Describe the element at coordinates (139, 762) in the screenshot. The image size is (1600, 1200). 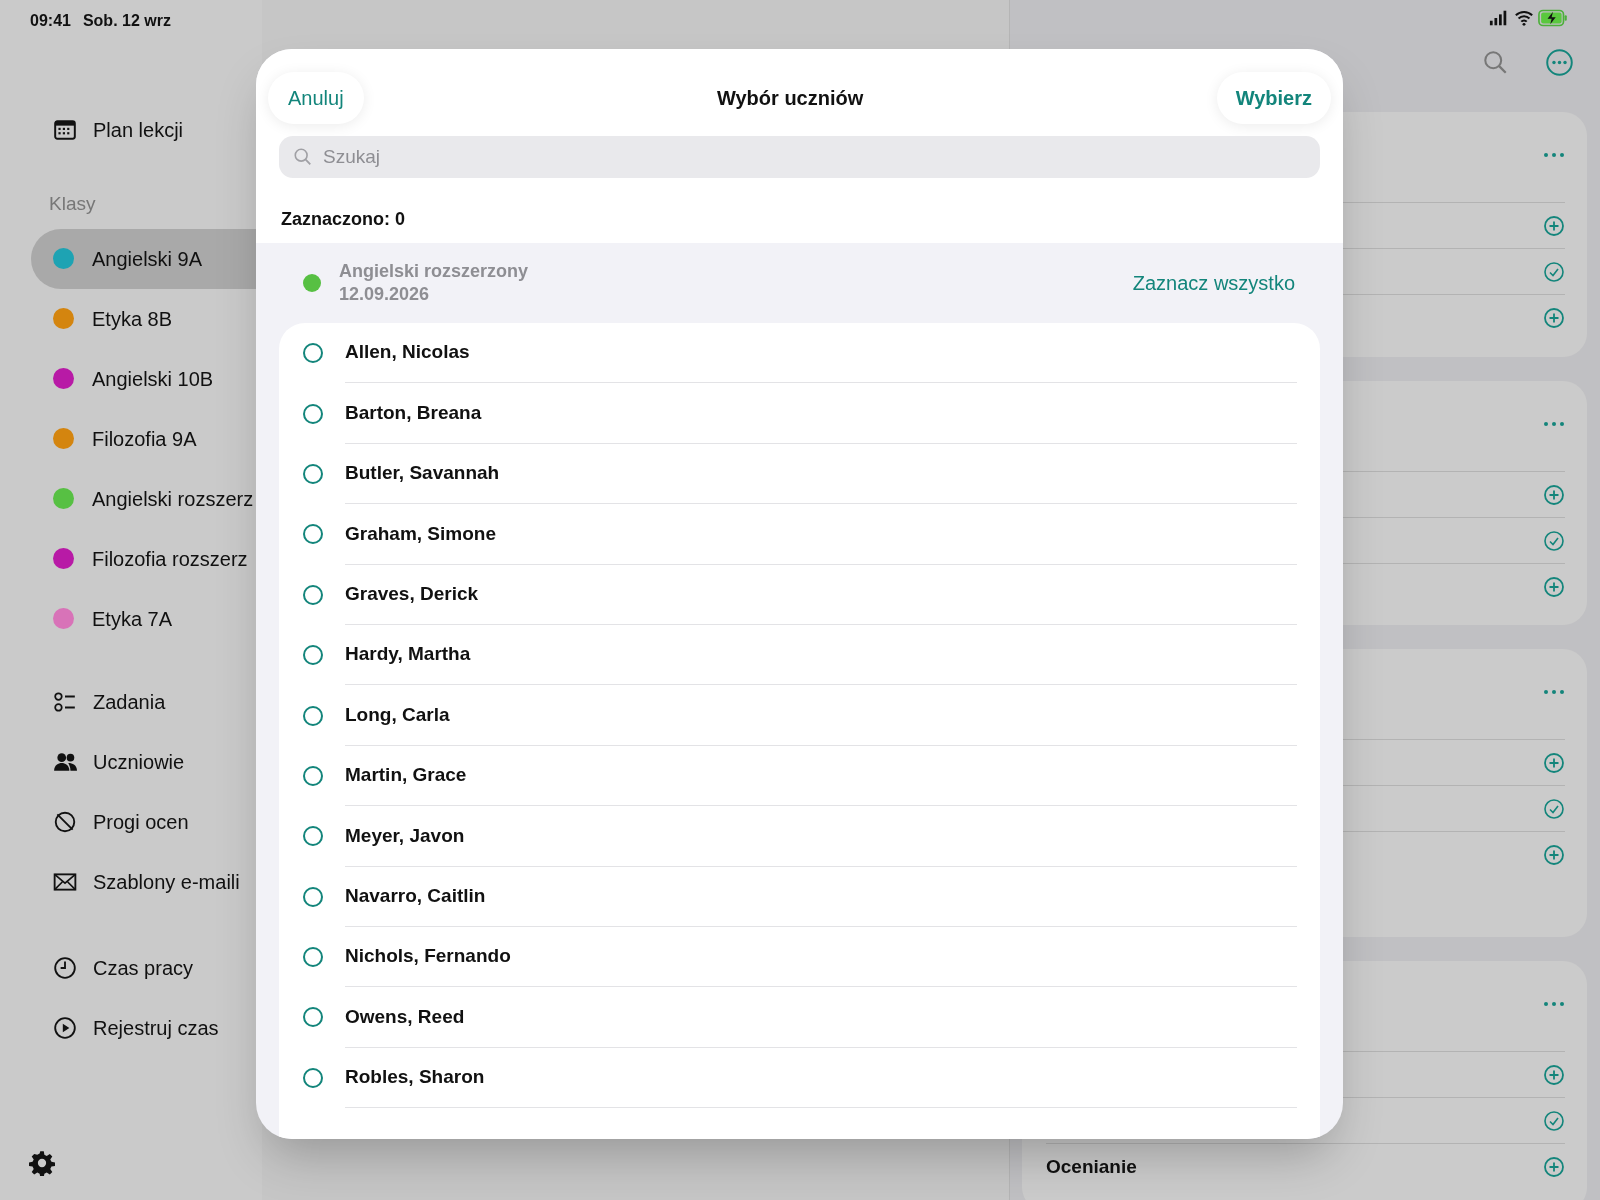
I see `sidebar-item-label: Uczniowie` at that location.